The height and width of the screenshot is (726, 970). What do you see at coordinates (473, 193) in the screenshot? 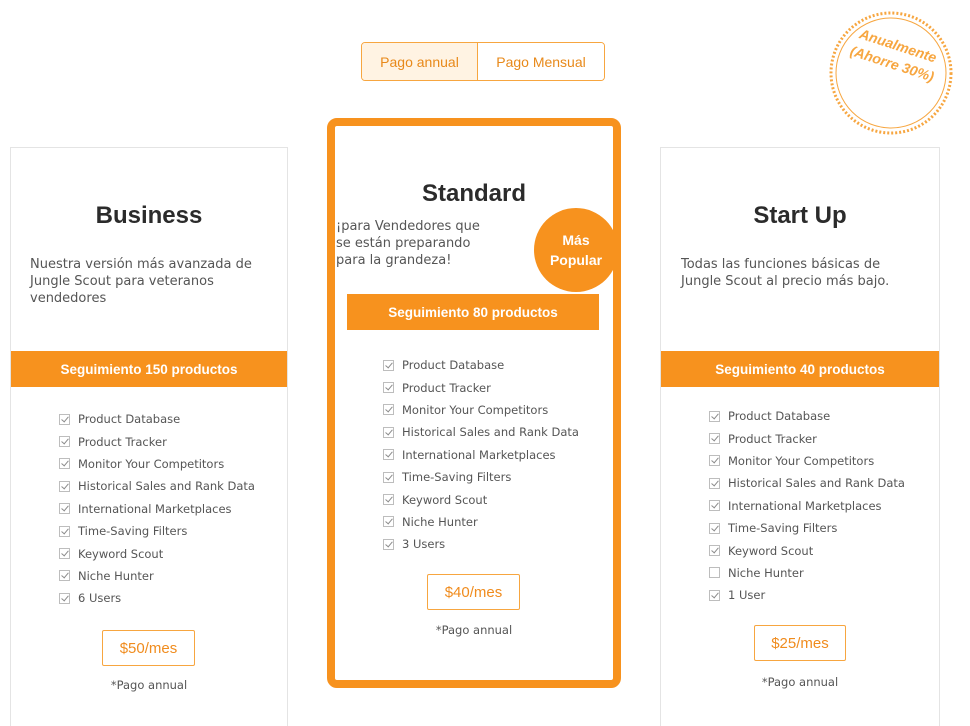
I see `plan-title: Standard` at bounding box center [473, 193].